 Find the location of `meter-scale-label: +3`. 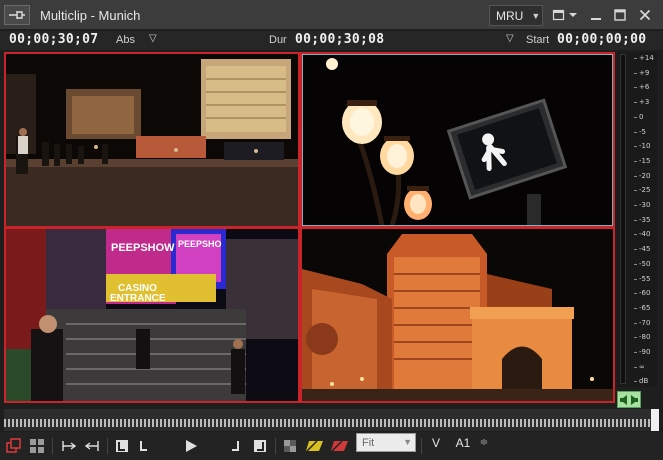

meter-scale-label: +3 is located at coordinates (641, 102).